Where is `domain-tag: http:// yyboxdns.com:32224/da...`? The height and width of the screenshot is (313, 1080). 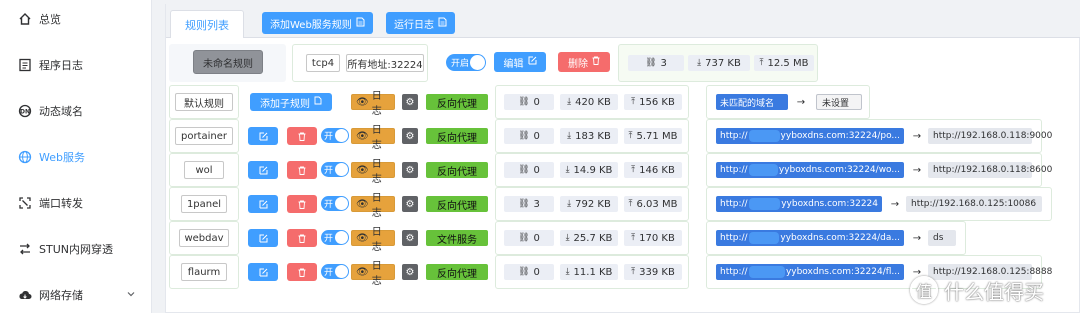
domain-tag: http:// yyboxdns.com:32224/da... is located at coordinates (810, 238).